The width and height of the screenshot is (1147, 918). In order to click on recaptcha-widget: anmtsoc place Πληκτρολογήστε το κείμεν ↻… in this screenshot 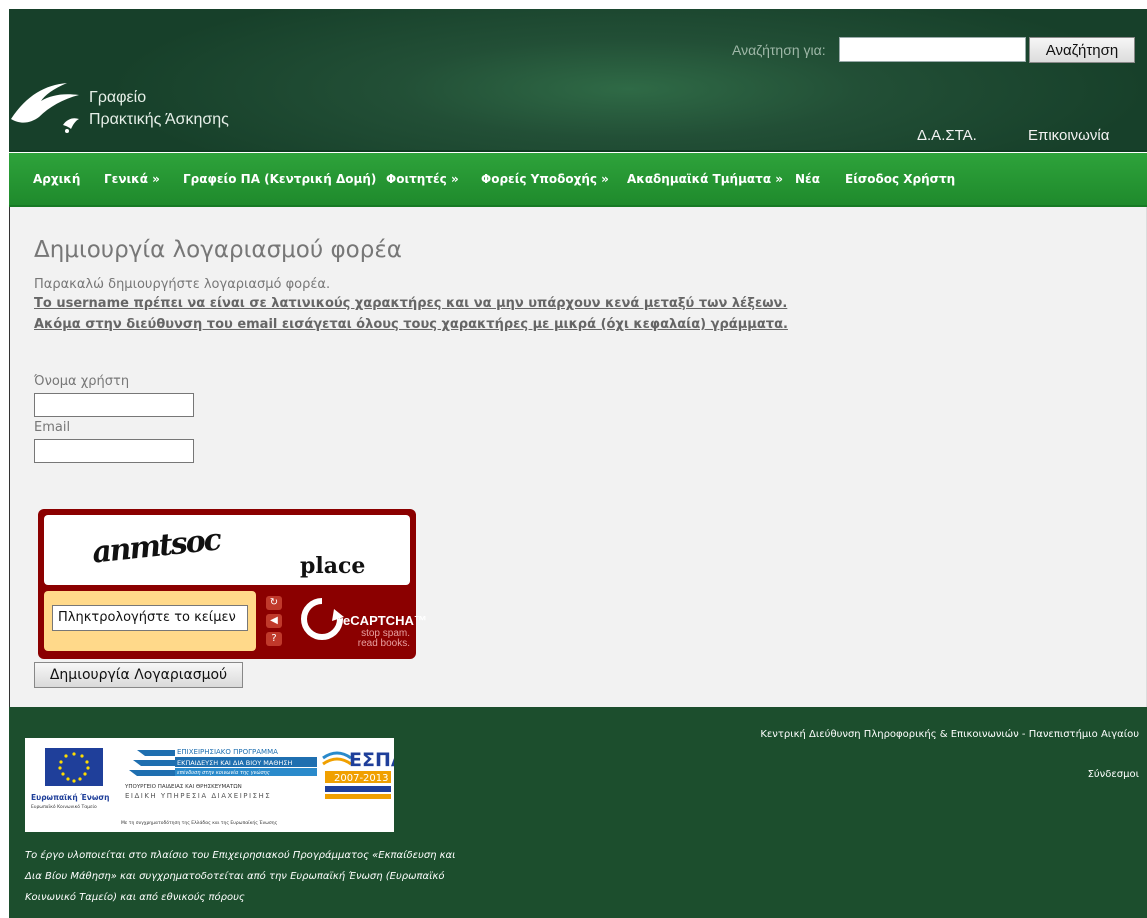, I will do `click(232, 584)`.